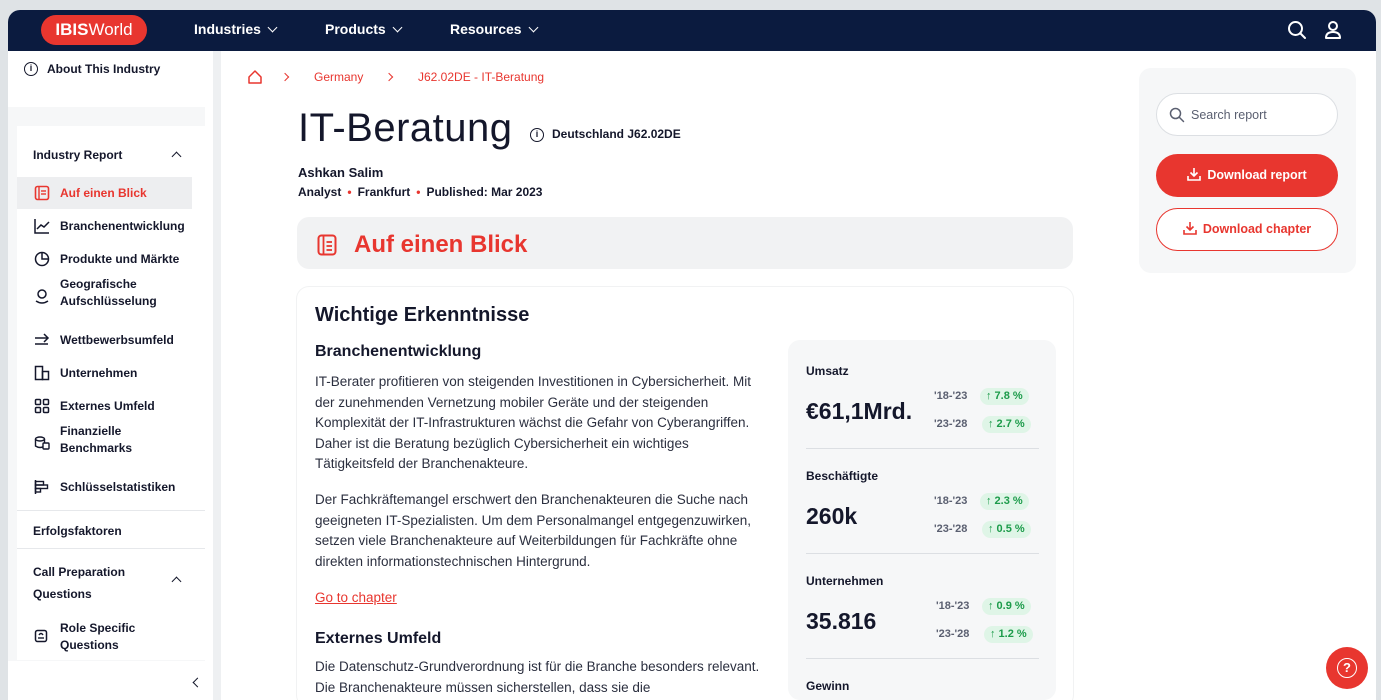 This screenshot has height=700, width=1381. I want to click on report-actions-panel: Download report Download chapter, so click(1247, 170).